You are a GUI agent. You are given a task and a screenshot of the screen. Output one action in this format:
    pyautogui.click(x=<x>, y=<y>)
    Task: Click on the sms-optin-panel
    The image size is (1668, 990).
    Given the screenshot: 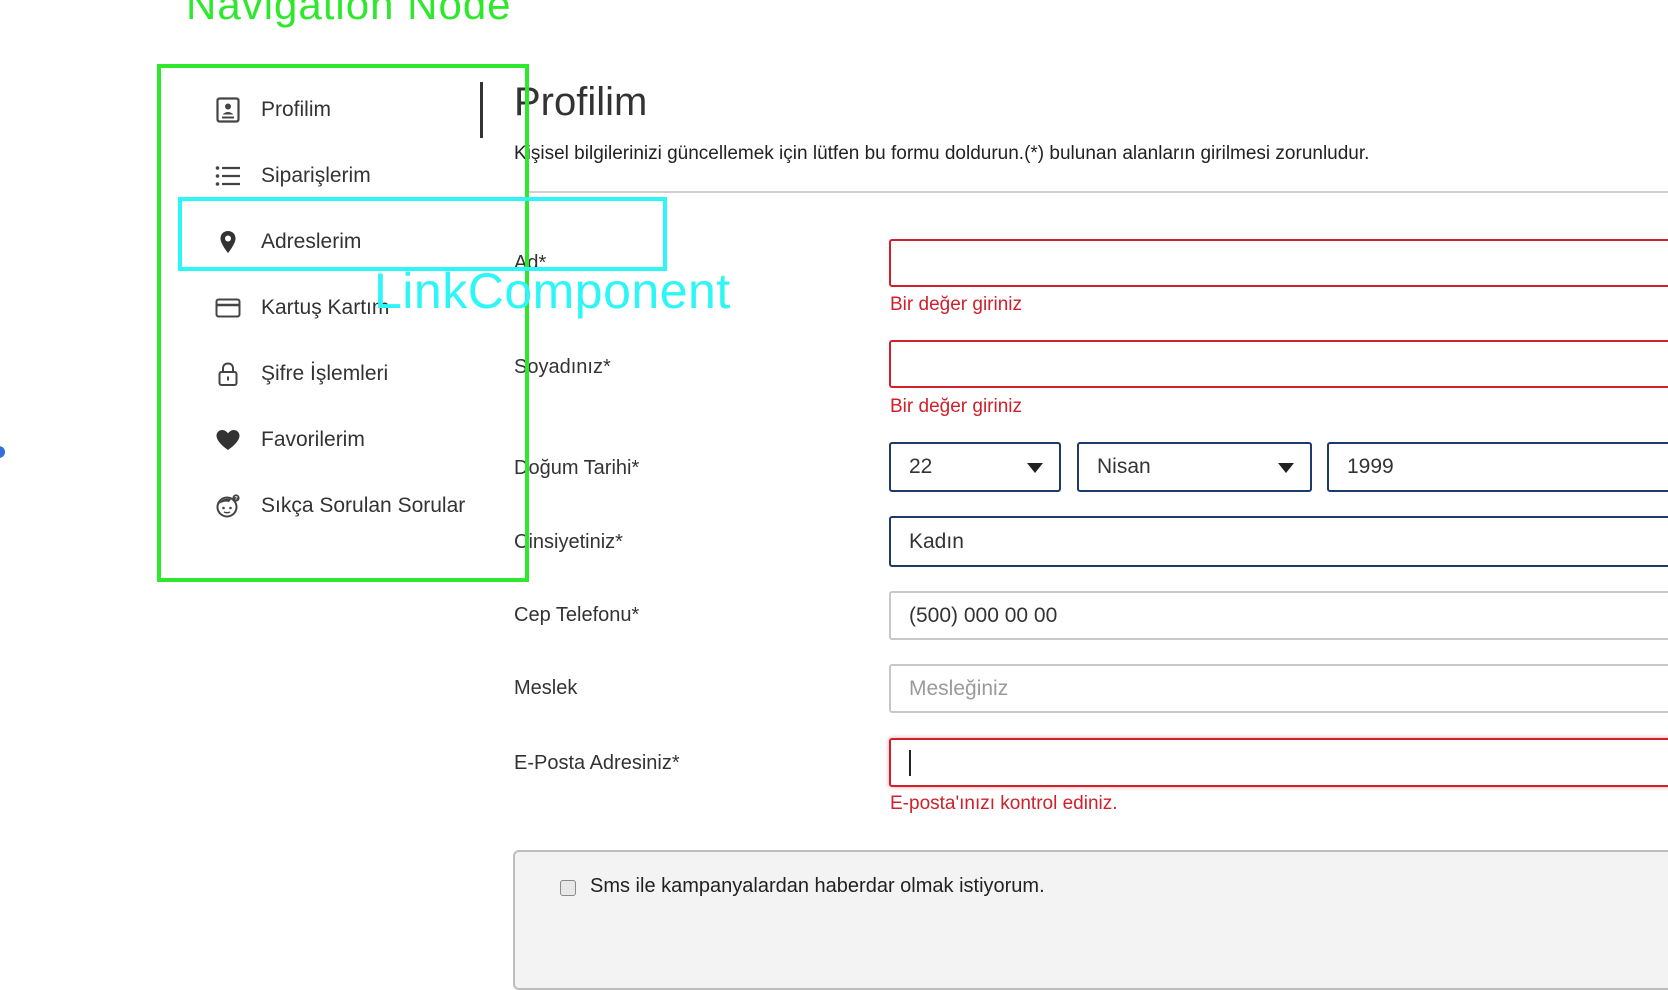 What is the action you would take?
    pyautogui.click(x=1090, y=920)
    